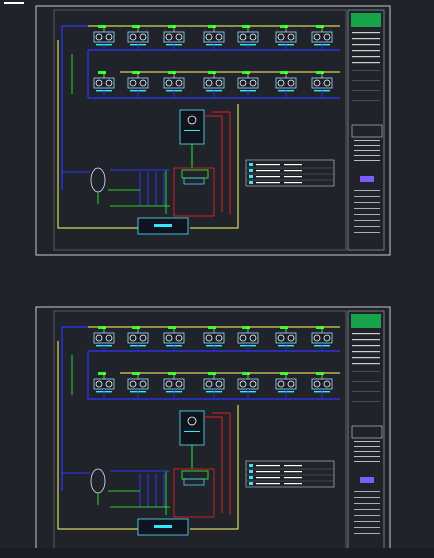  I want to click on title-block, so click(366, 130).